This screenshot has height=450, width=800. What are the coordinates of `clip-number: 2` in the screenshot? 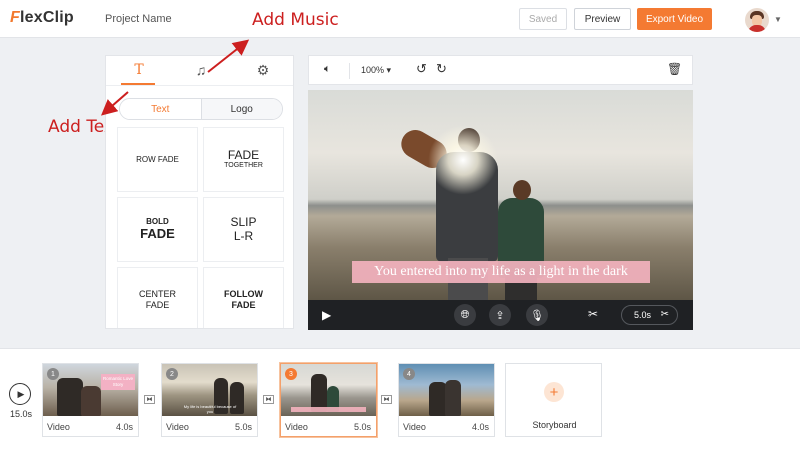 It's located at (172, 374).